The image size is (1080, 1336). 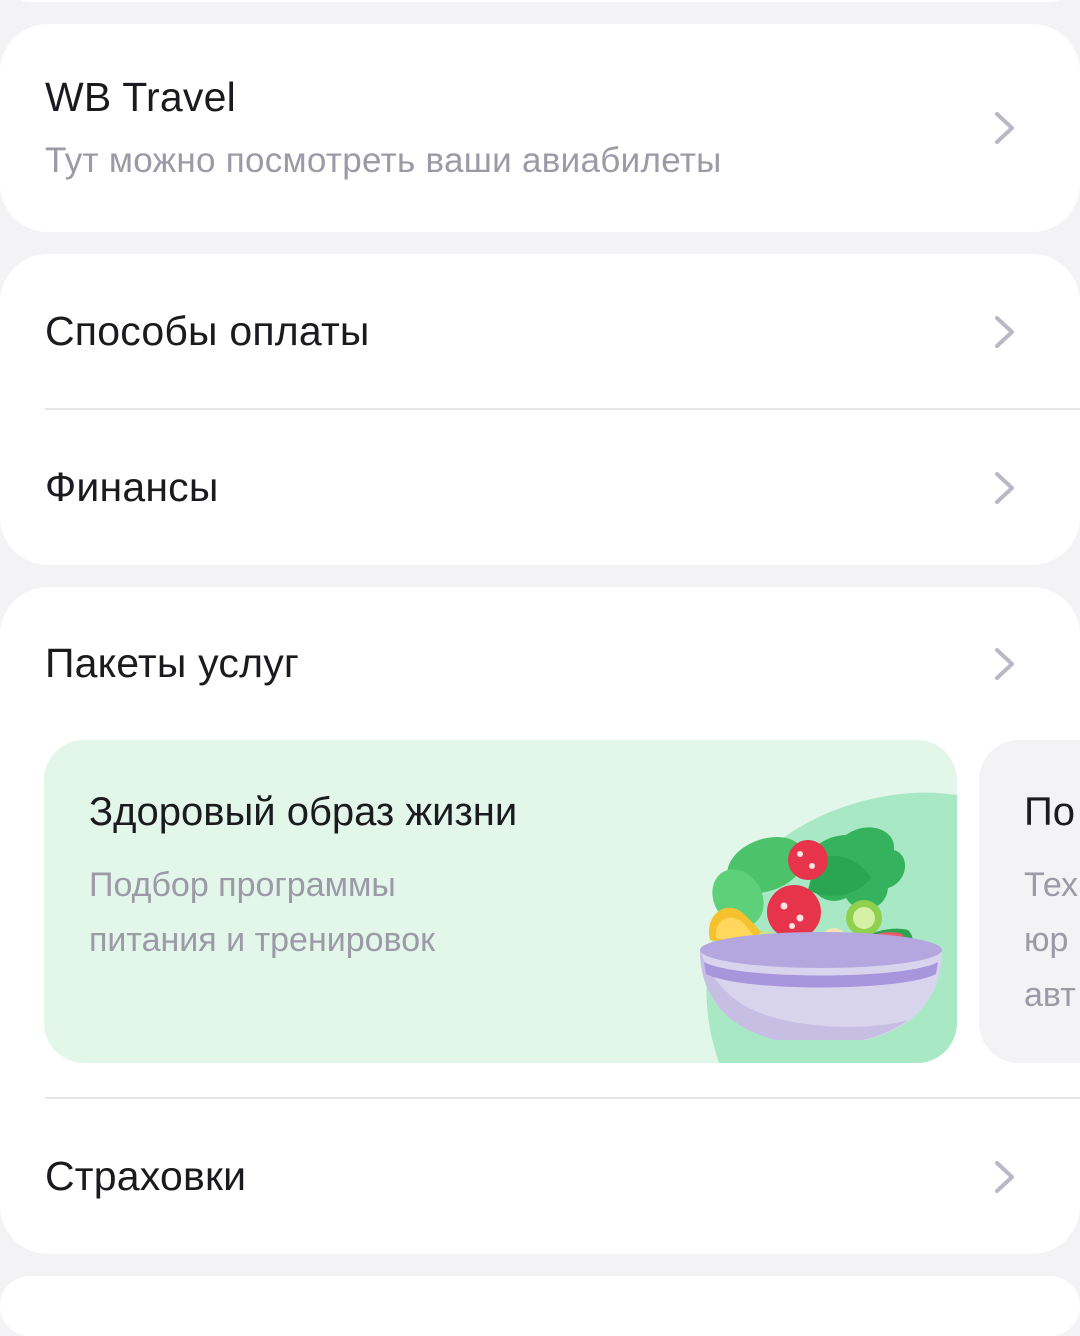 I want to click on insurance-label: Страховки, so click(x=146, y=1176).